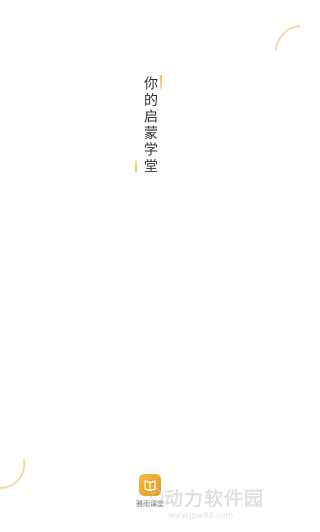 This screenshot has height=532, width=320. I want to click on watermark: 动力软件园 www.jpw88.com, so click(224, 507).